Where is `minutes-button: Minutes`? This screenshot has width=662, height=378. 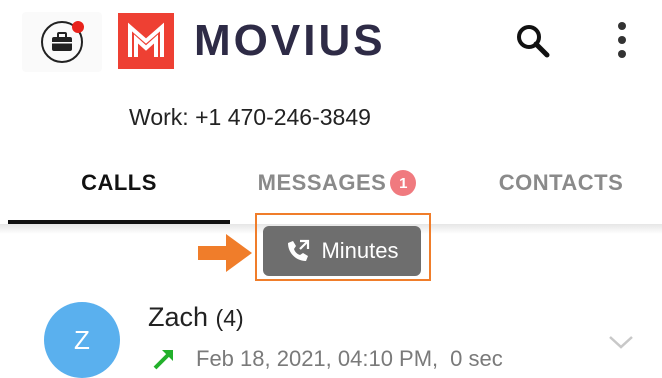 minutes-button: Minutes is located at coordinates (342, 251).